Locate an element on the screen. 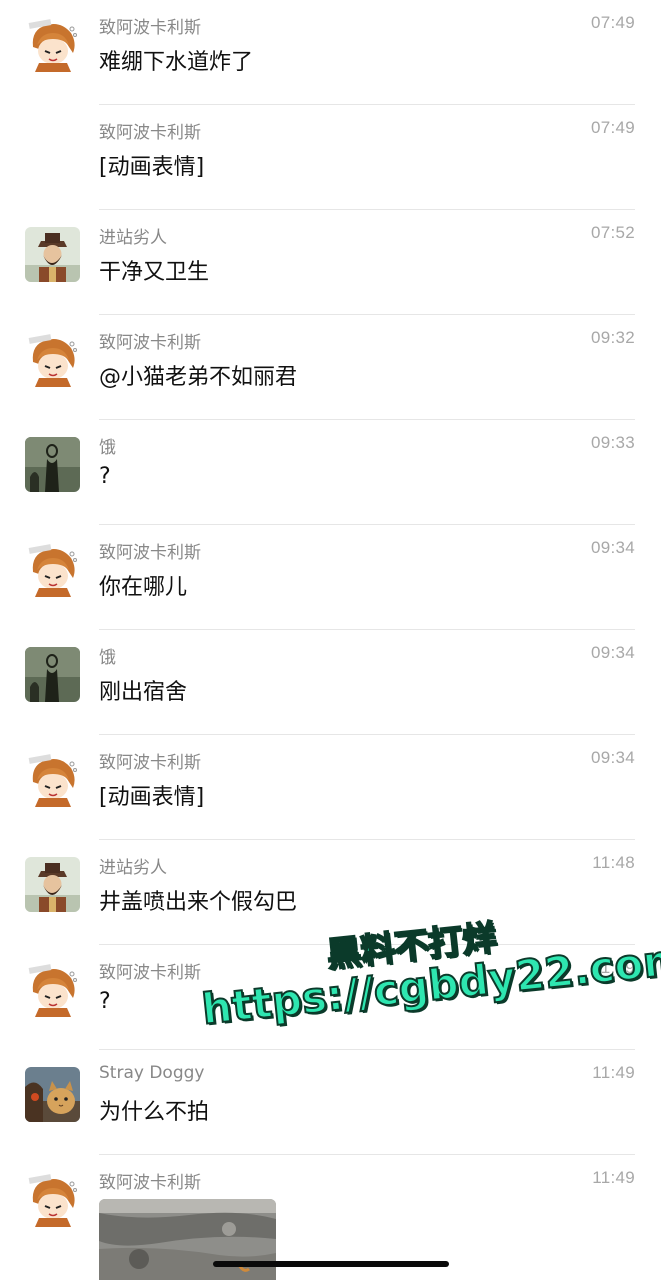  message-time: 09:32 is located at coordinates (612, 337).